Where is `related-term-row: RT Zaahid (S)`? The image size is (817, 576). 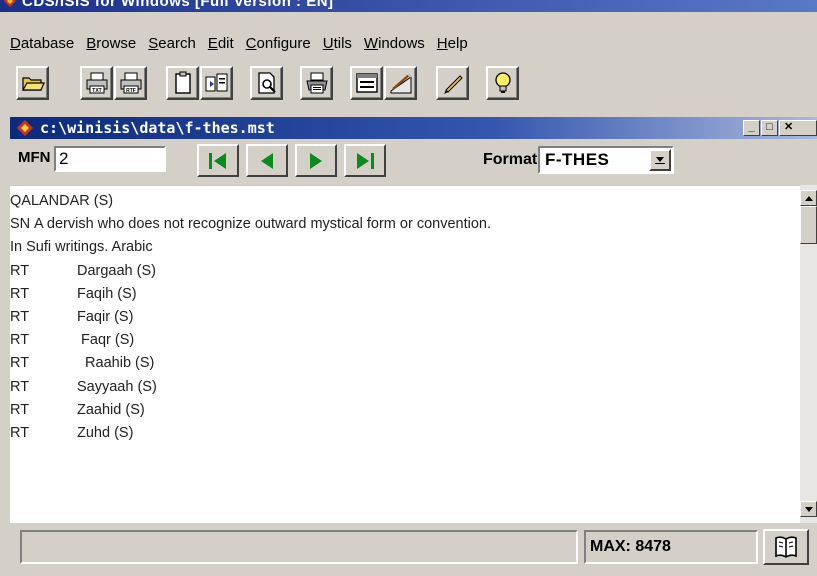 related-term-row: RT Zaahid (S) is located at coordinates (250, 413).